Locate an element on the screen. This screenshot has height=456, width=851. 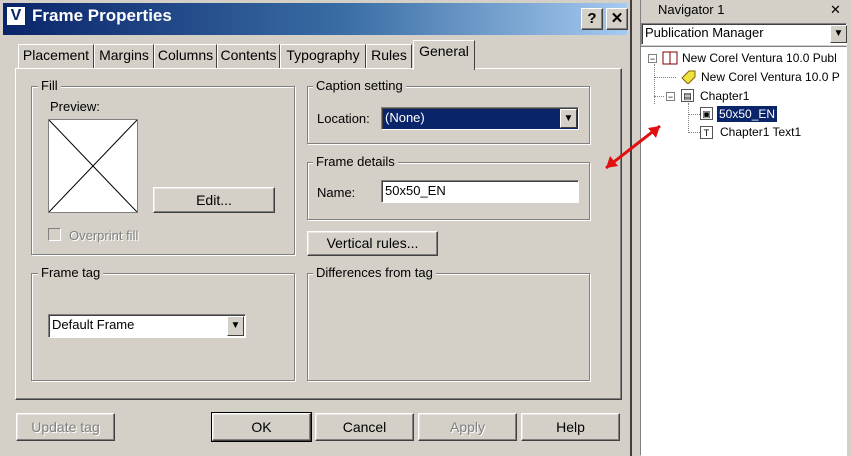
fill-legend: Fill is located at coordinates (49, 85).